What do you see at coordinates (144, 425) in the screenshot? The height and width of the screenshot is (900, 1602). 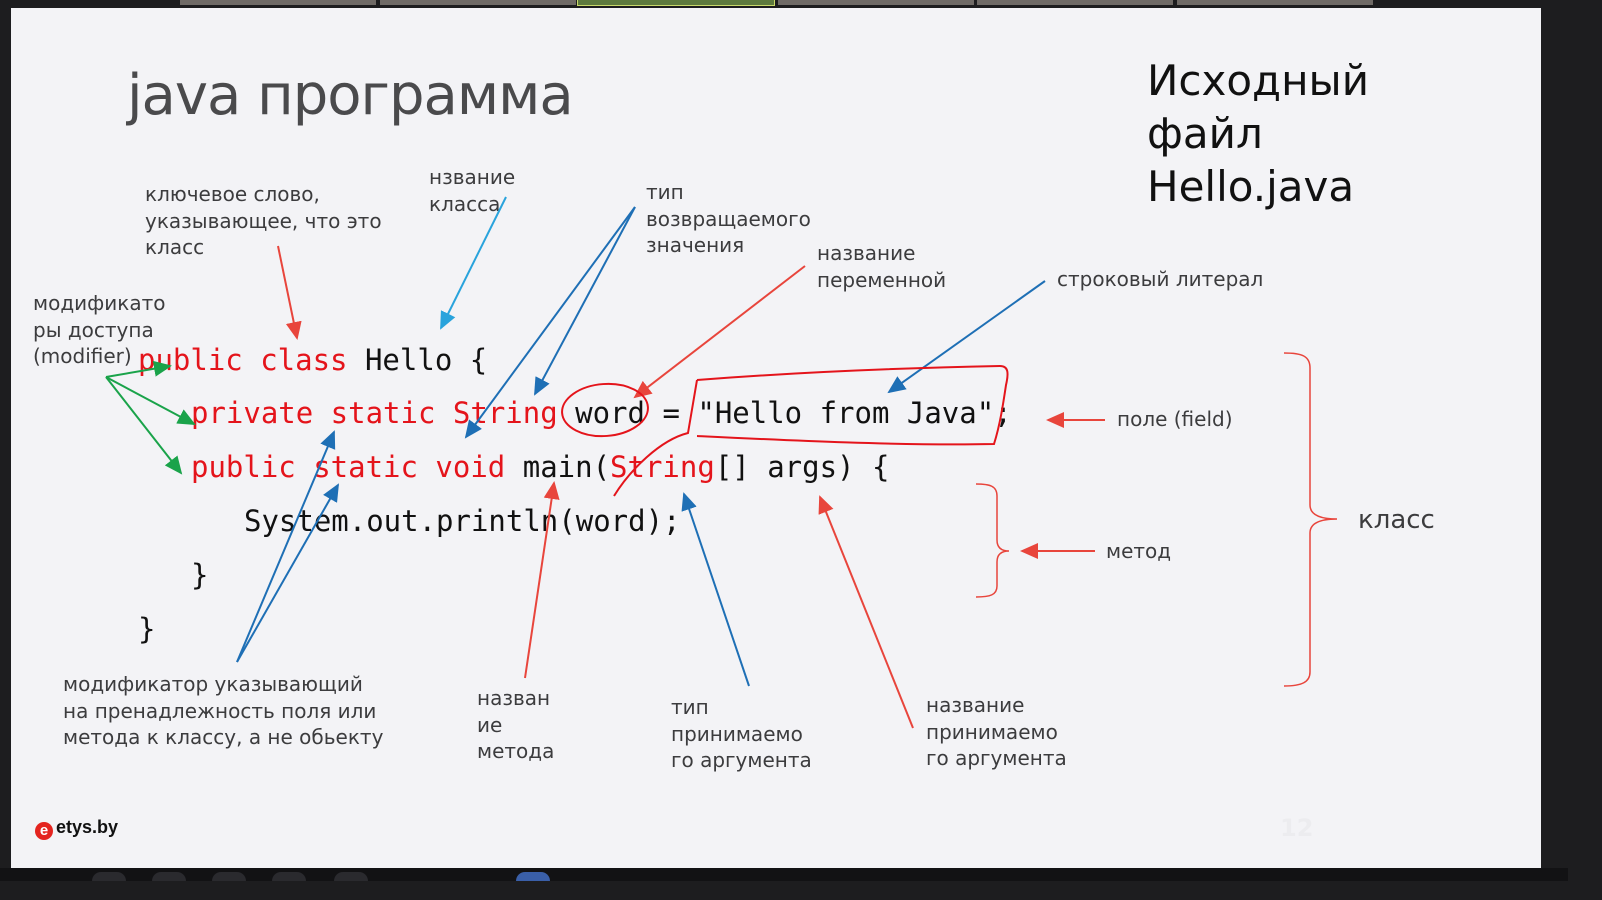 I see `arrow-modifier-public-method` at bounding box center [144, 425].